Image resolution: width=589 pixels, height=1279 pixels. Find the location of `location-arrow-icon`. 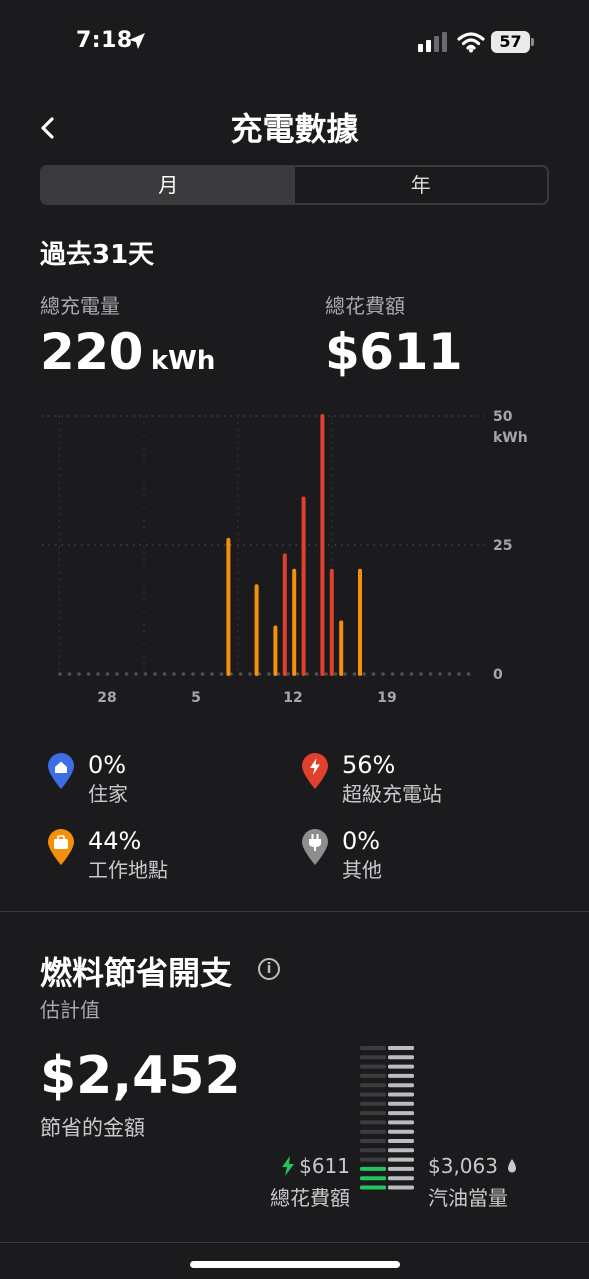

location-arrow-icon is located at coordinates (137, 41).